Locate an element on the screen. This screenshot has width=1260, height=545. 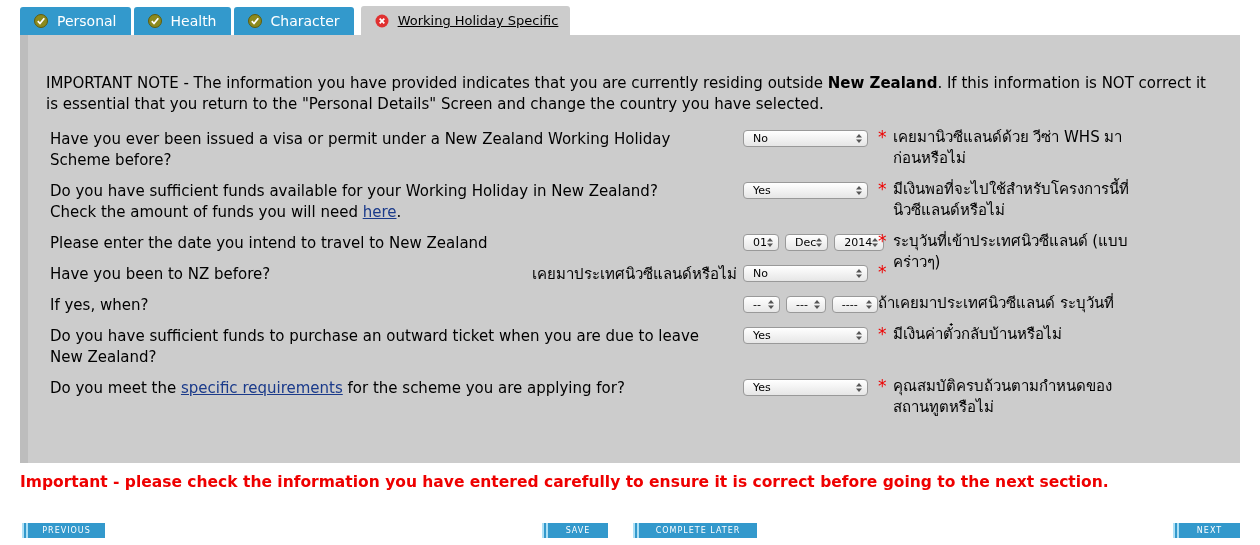
thai-hint: ระบุวันที่เข้าประเทศนิวซีแลนด์ (แบบคร่าวๆ) is located at coordinates (1011, 252).